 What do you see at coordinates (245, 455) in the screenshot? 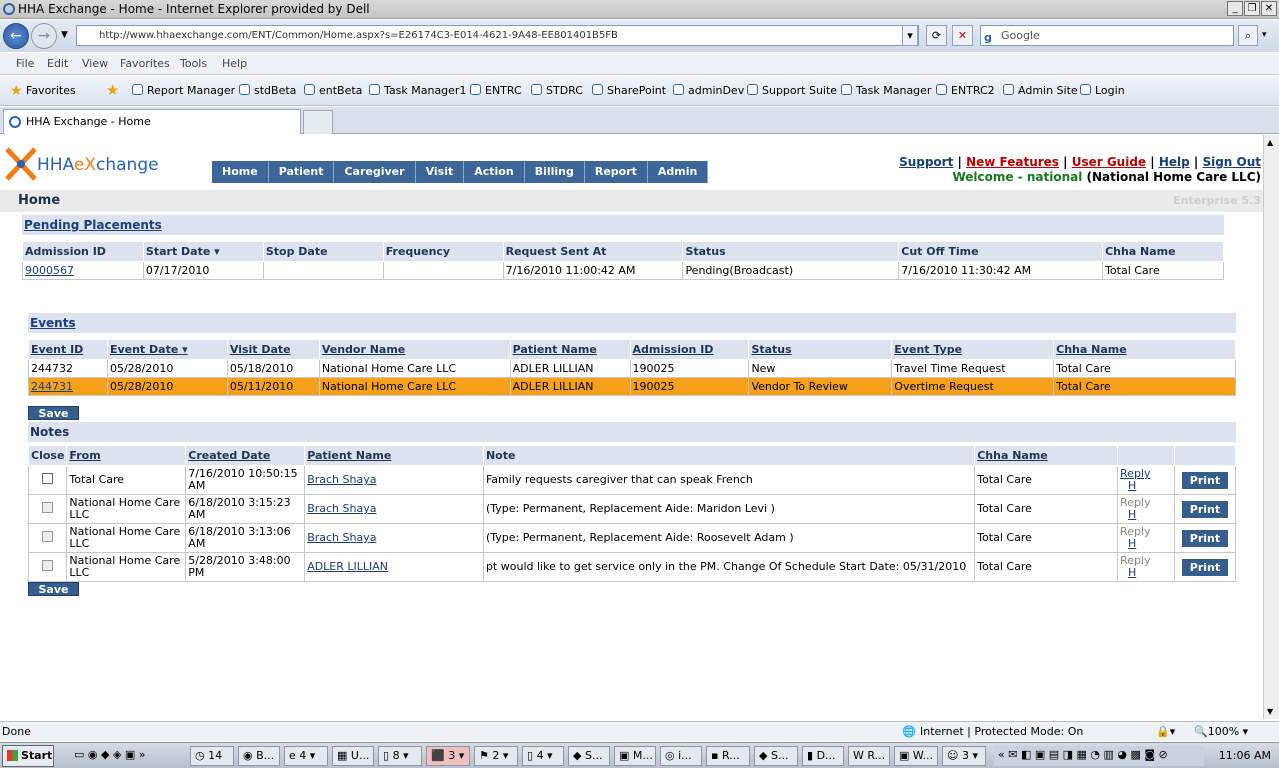
I see `col-created-date: Created Date` at bounding box center [245, 455].